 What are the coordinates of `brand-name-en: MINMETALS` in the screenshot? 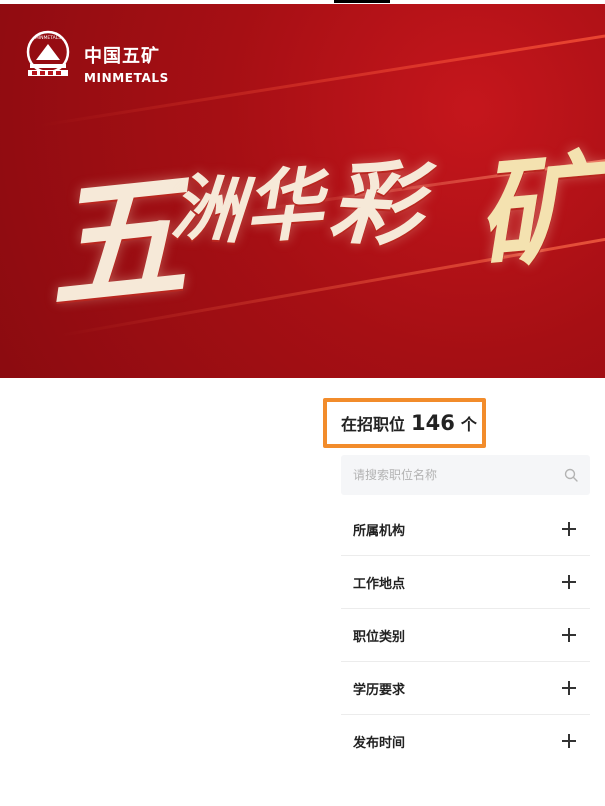 It's located at (126, 78).